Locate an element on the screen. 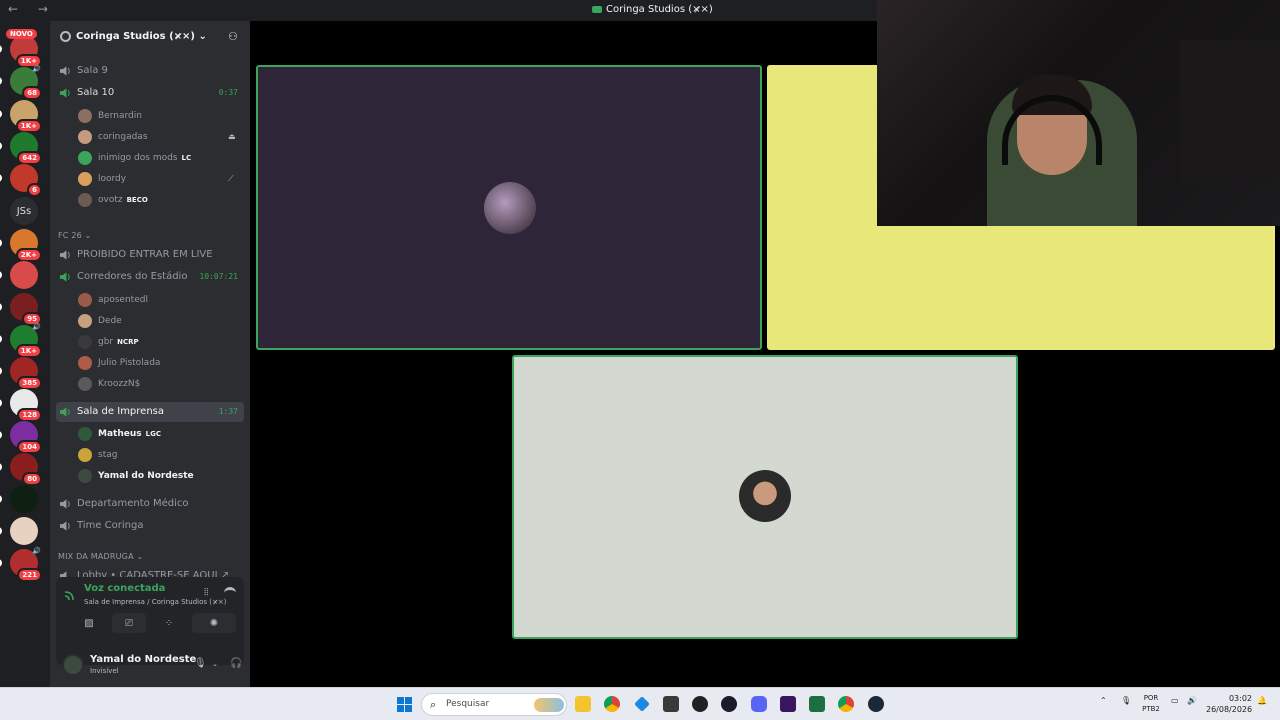  channel-corredores: Corredores do Estádio 10:07:21 is located at coordinates (150, 277).